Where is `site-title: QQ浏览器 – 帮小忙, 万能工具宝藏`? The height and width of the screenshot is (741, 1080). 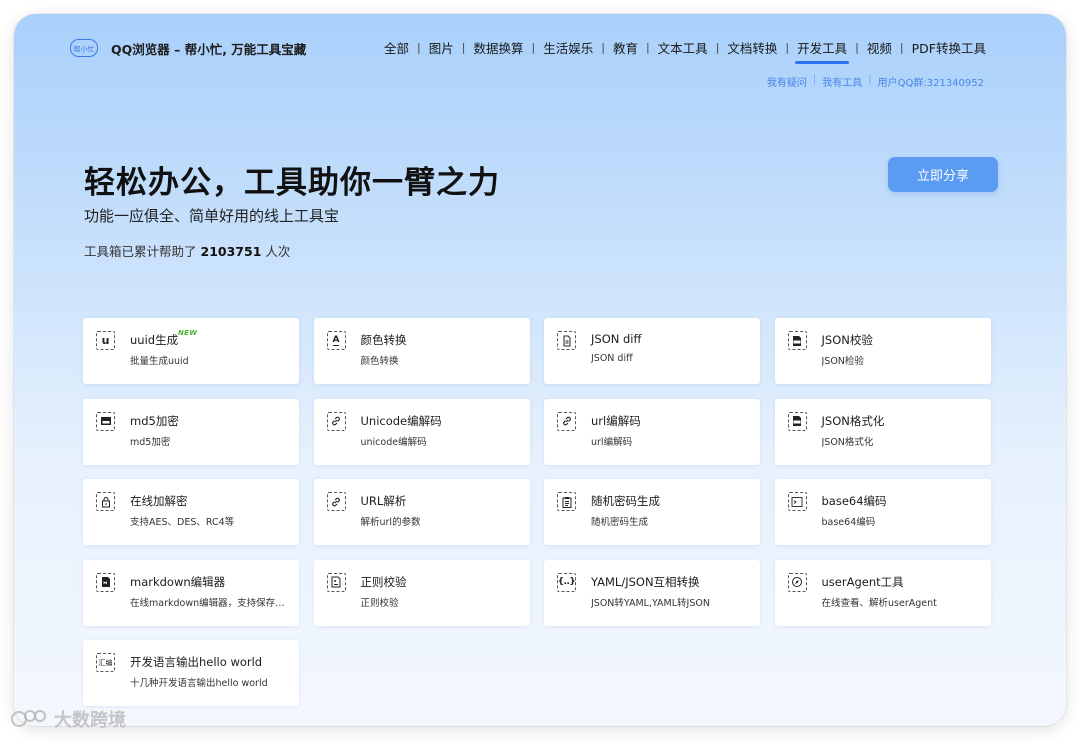 site-title: QQ浏览器 – 帮小忙, 万能工具宝藏 is located at coordinates (209, 49).